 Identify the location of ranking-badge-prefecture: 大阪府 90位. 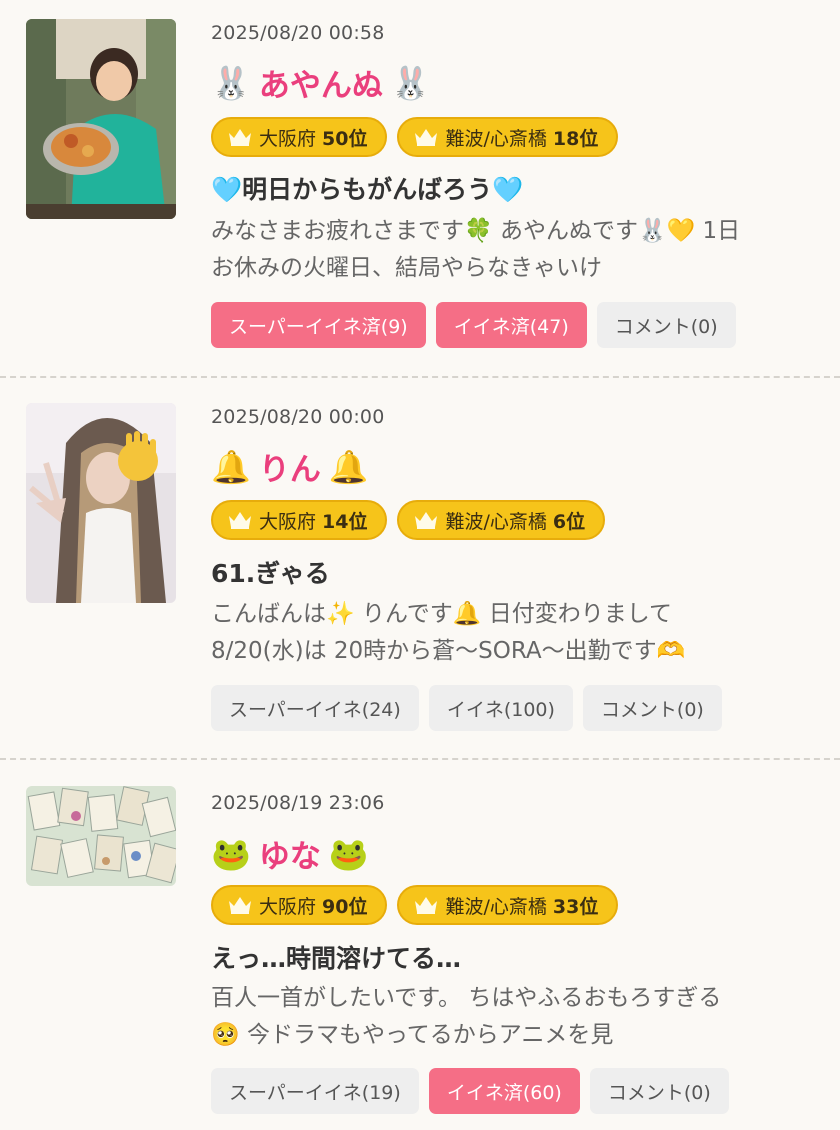
(299, 905).